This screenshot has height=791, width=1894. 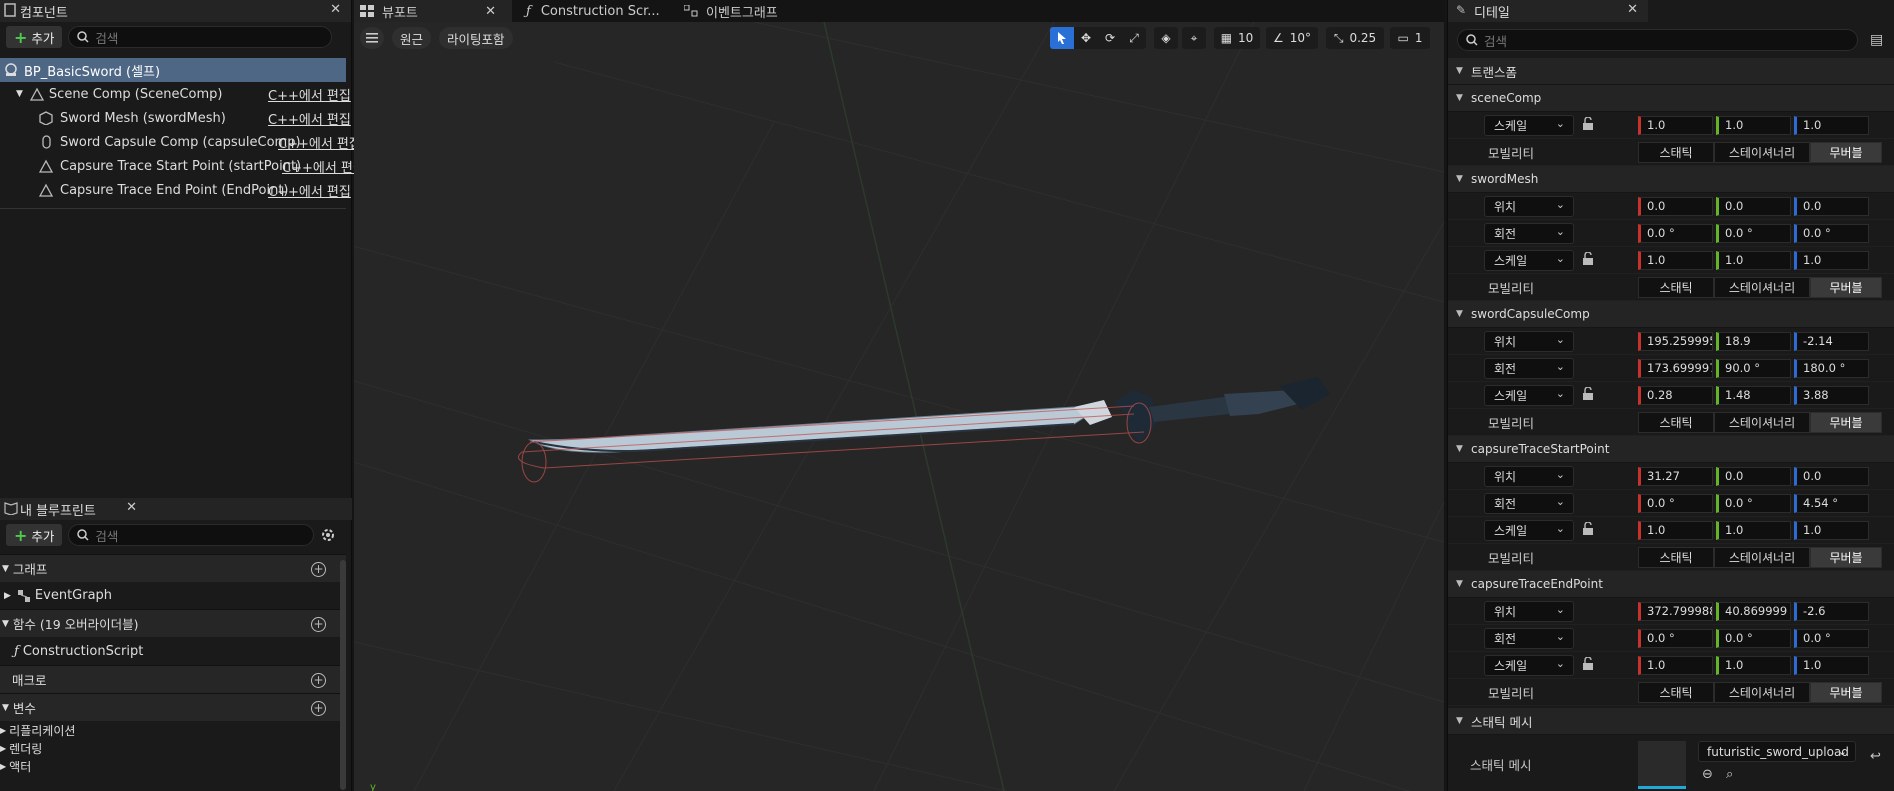 What do you see at coordinates (176, 509) in the screenshot?
I see `my-blueprint-tab: 내 블루프린트 ✕` at bounding box center [176, 509].